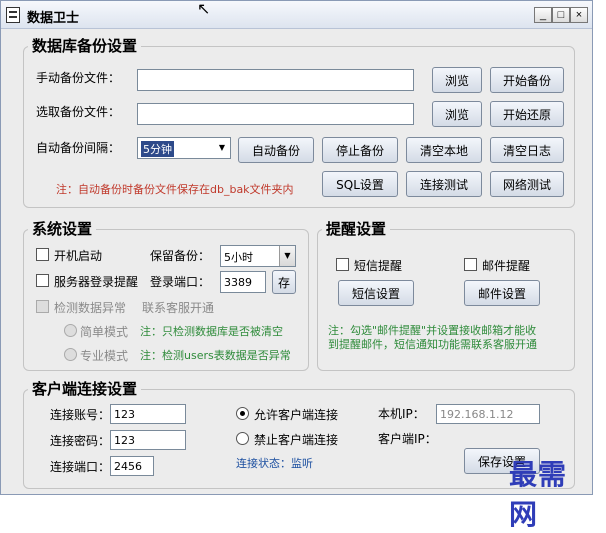 The image size is (606, 533). Describe the element at coordinates (238, 257) in the screenshot. I see `keep-backup-value: 5小时` at that location.